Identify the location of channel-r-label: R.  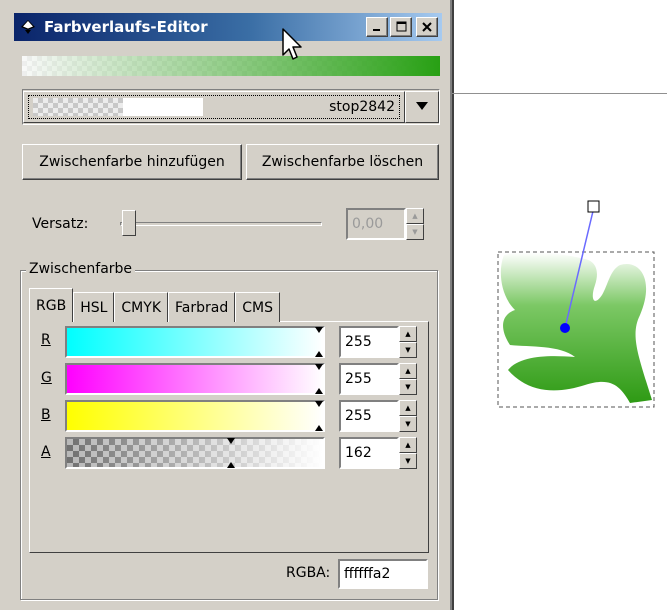
(46, 340).